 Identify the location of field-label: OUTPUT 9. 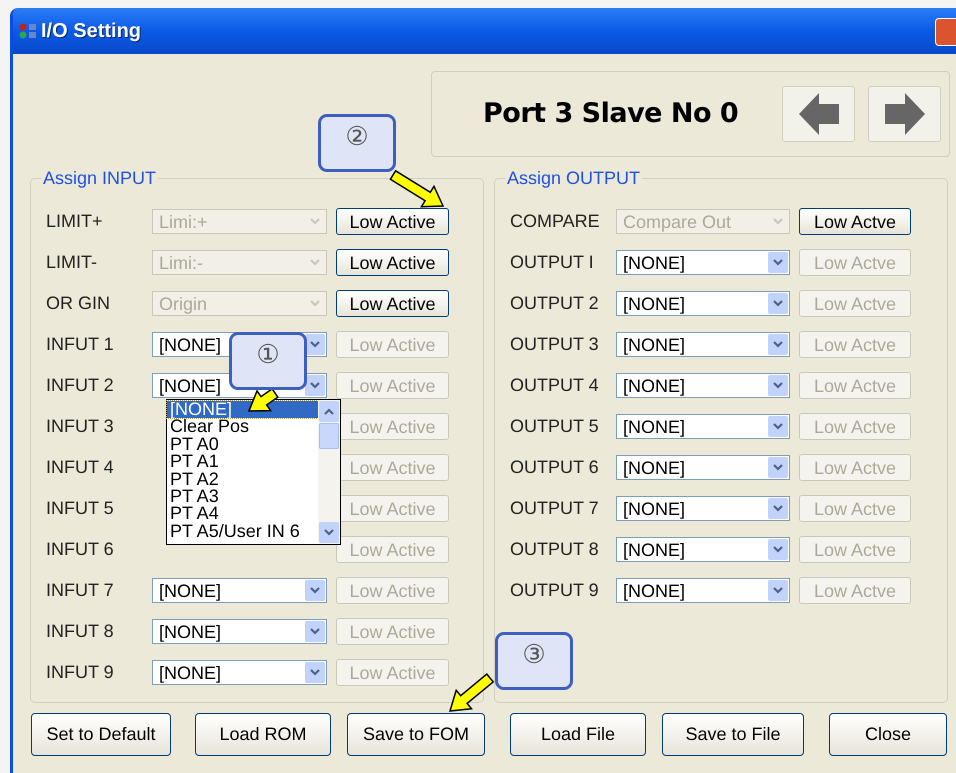
(554, 590).